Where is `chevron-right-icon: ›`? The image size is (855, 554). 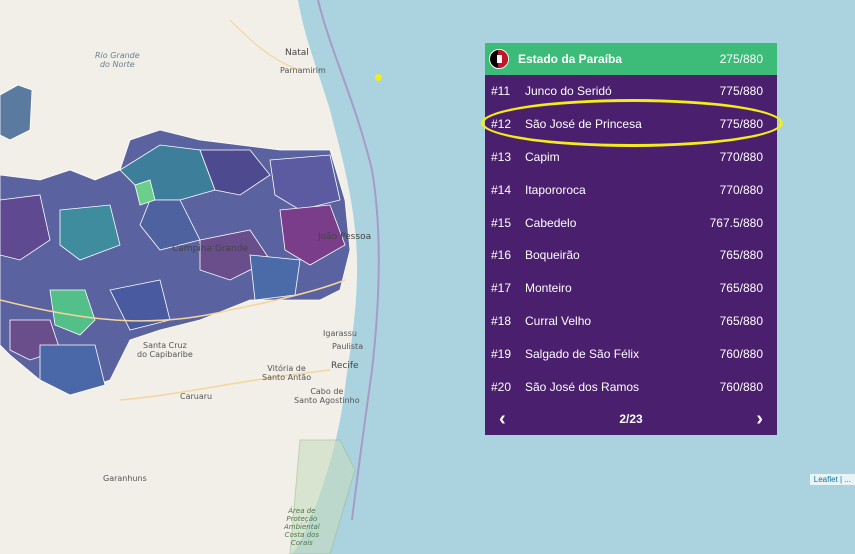
chevron-right-icon: › is located at coordinates (759, 419).